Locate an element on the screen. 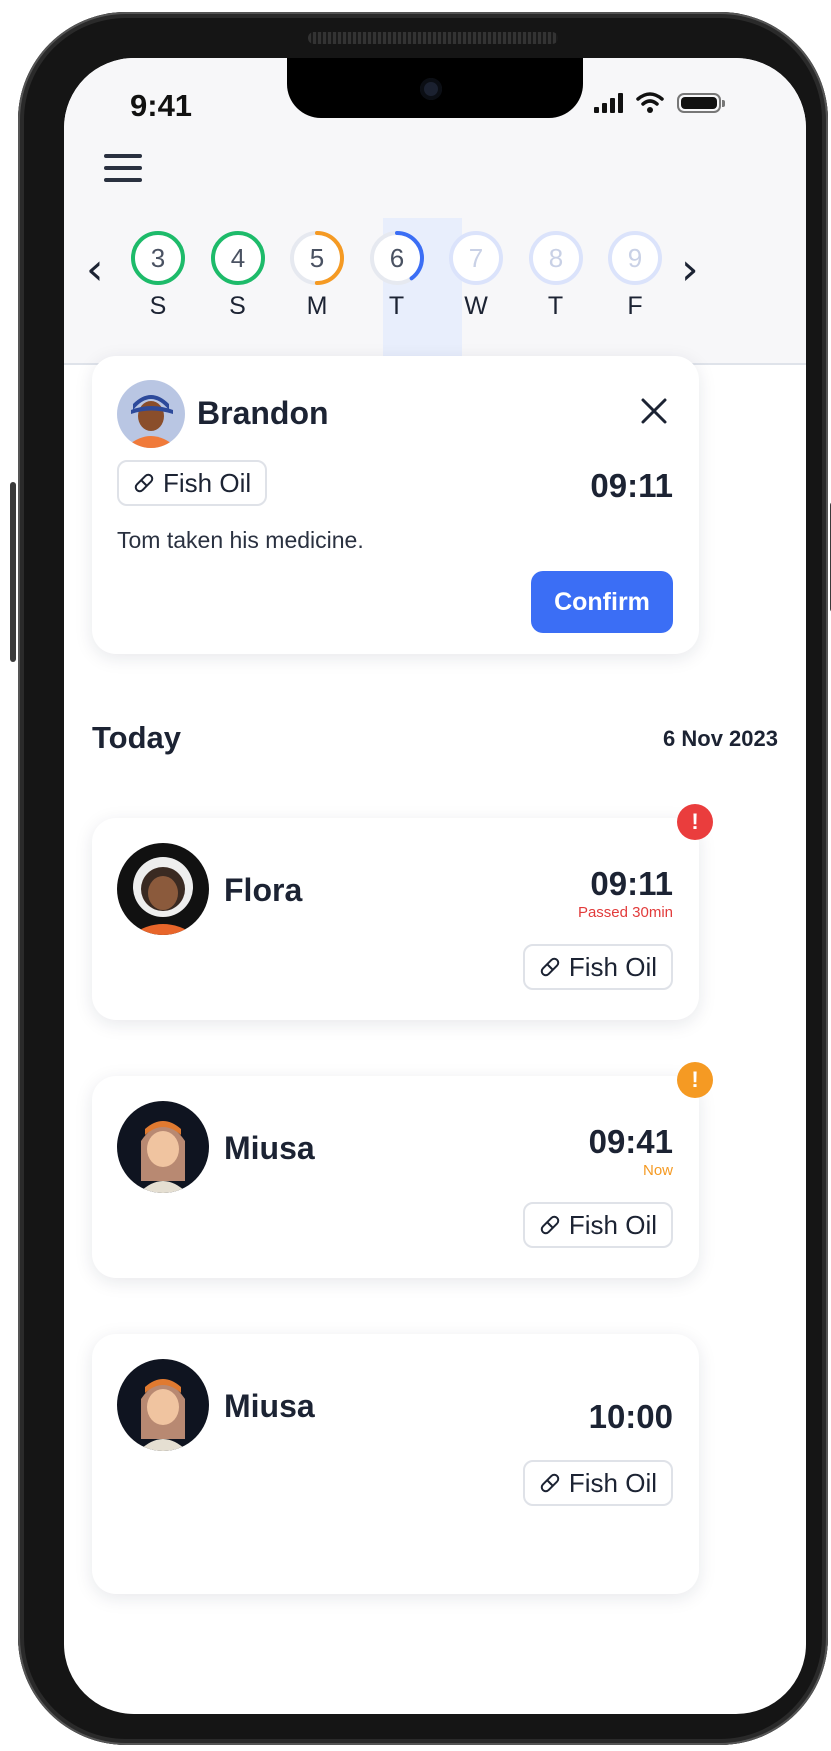 Image resolution: width=831 pixels, height=1751 pixels. reminder-card: Miusa 09:41 Now Fish Oil! is located at coordinates (402, 1170).